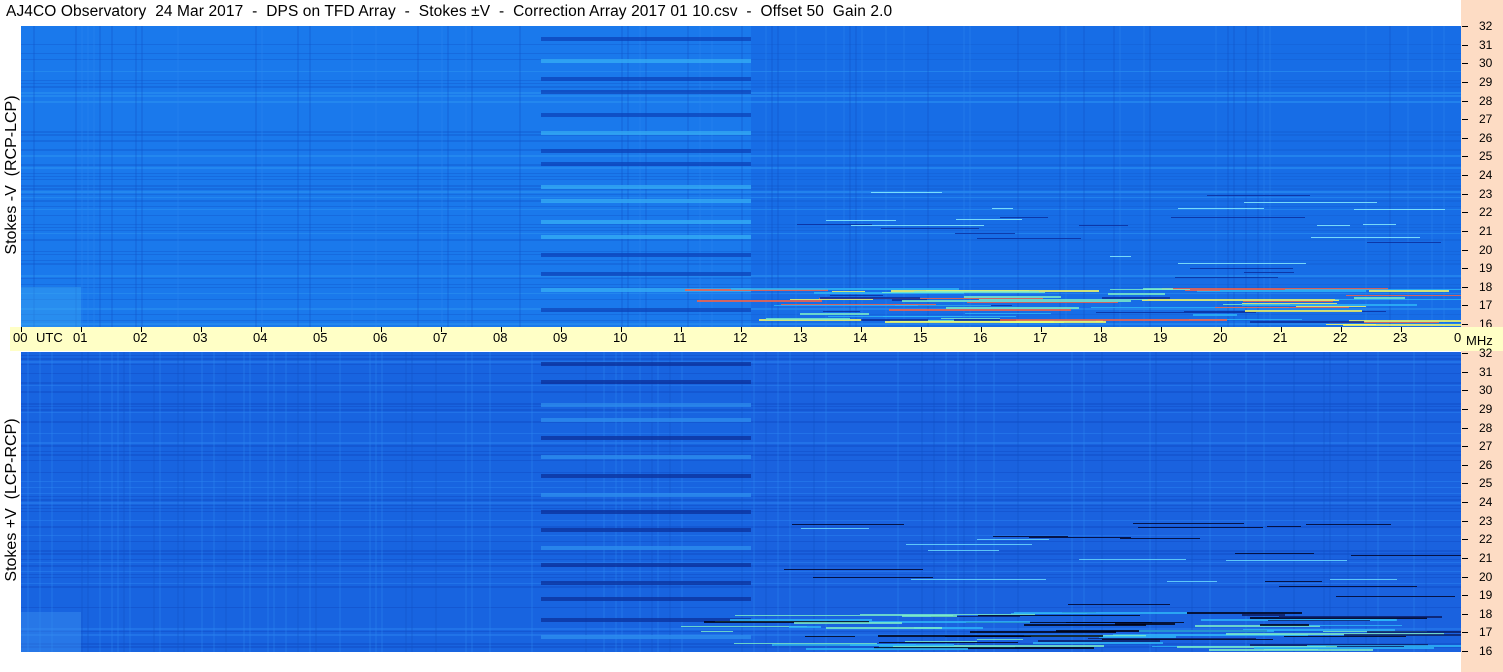 The image size is (1503, 672). Describe the element at coordinates (140, 337) in the screenshot. I see `utc-tick-label: 02` at that location.